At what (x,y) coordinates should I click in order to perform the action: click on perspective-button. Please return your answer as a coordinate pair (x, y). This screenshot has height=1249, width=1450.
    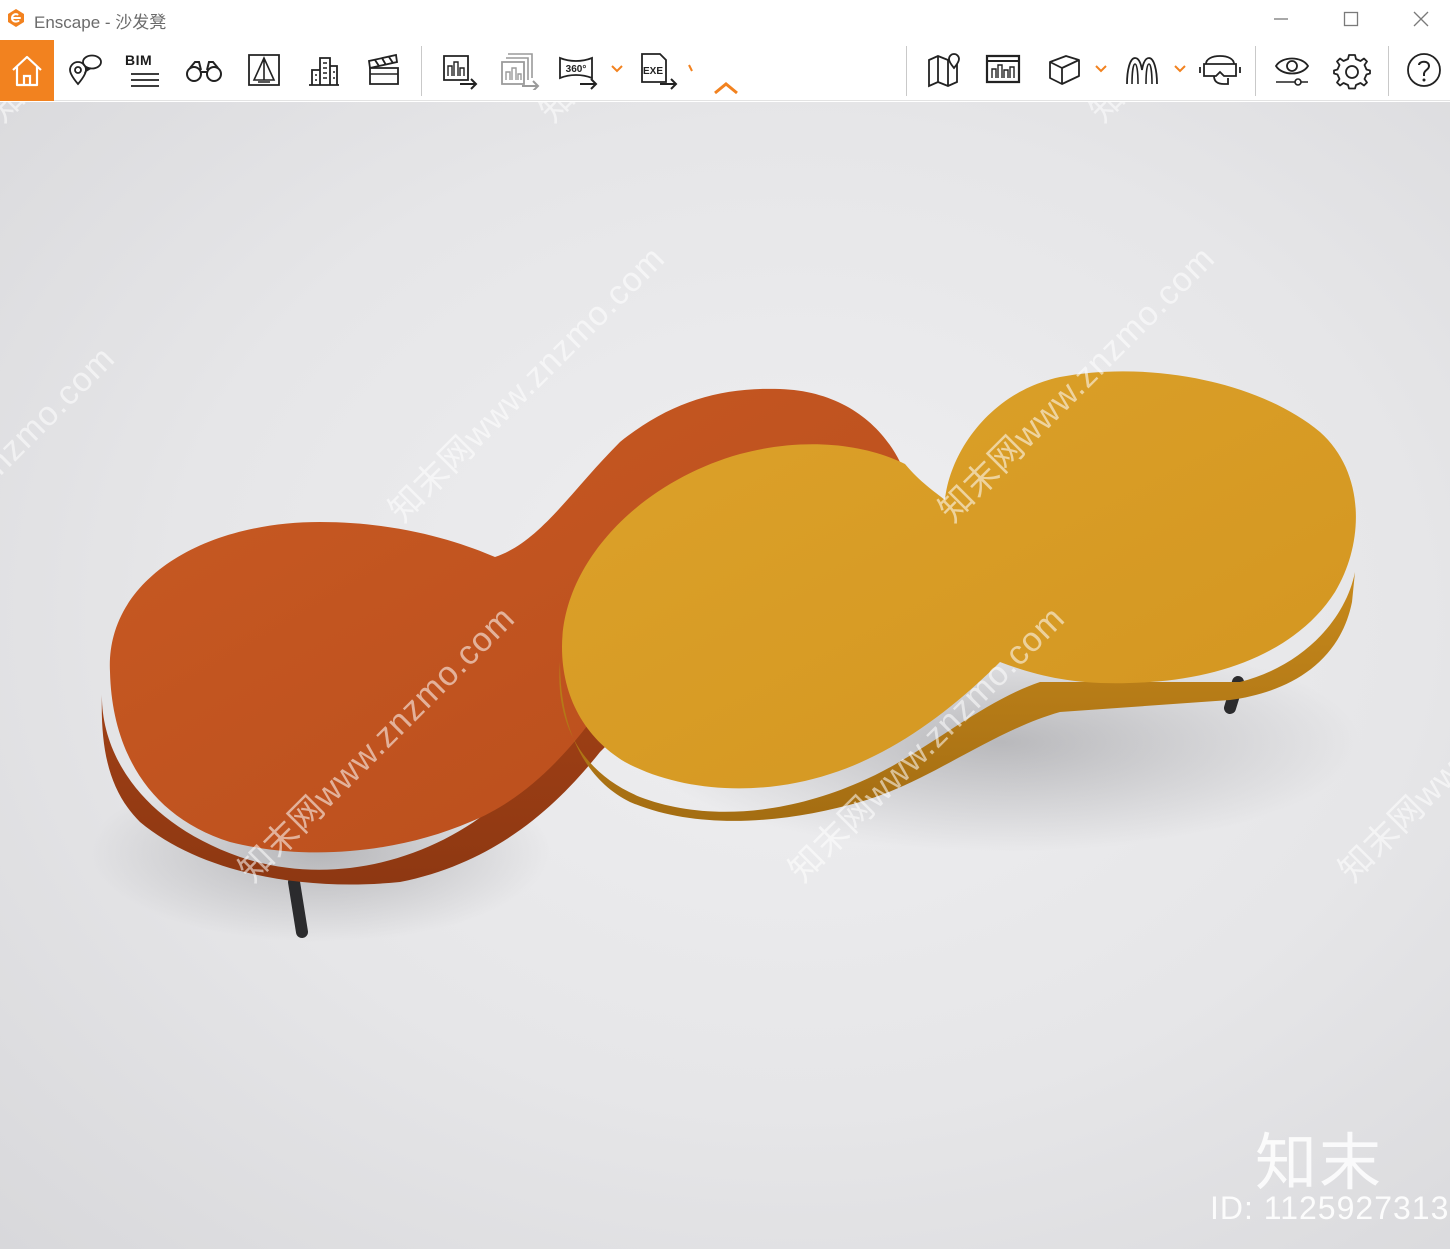
    Looking at the image, I should click on (264, 70).